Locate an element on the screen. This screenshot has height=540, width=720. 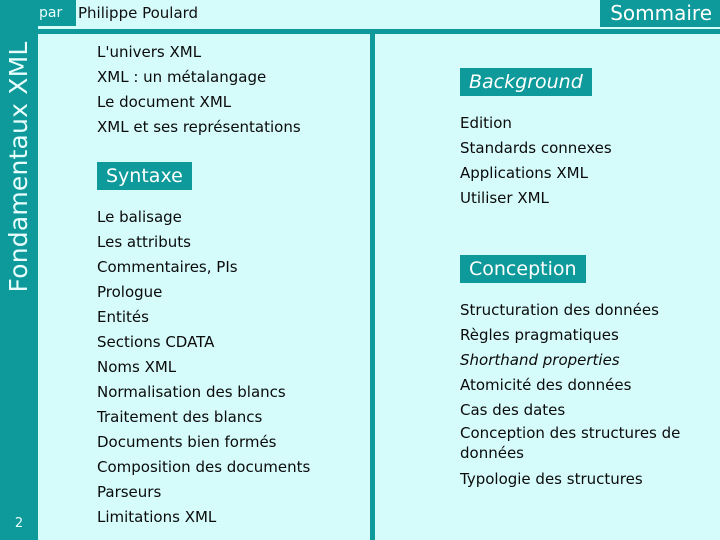
section-heading-syntaxe: Syntaxe is located at coordinates (144, 176).